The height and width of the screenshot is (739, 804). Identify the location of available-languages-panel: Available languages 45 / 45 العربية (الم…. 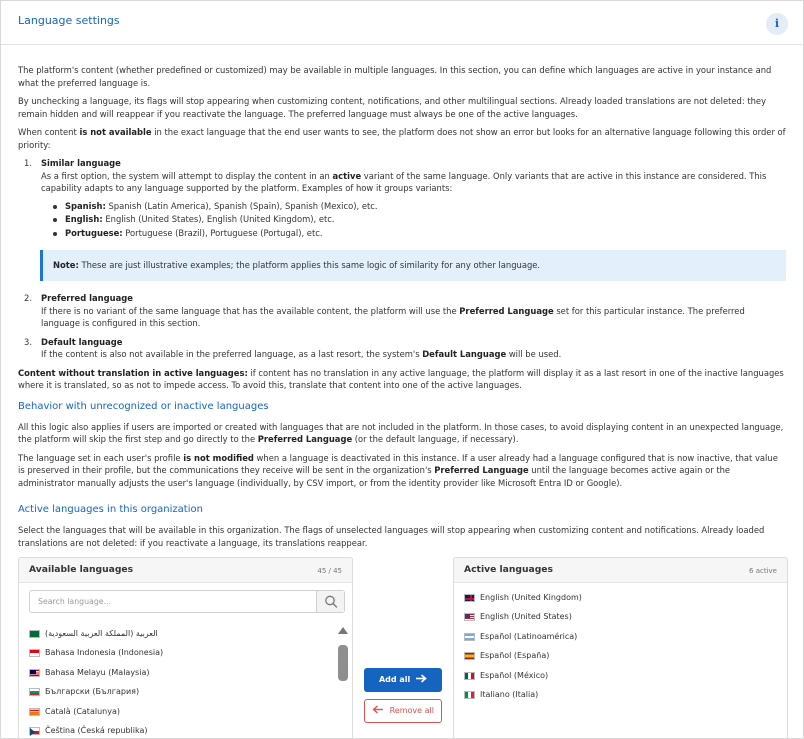
(185, 647).